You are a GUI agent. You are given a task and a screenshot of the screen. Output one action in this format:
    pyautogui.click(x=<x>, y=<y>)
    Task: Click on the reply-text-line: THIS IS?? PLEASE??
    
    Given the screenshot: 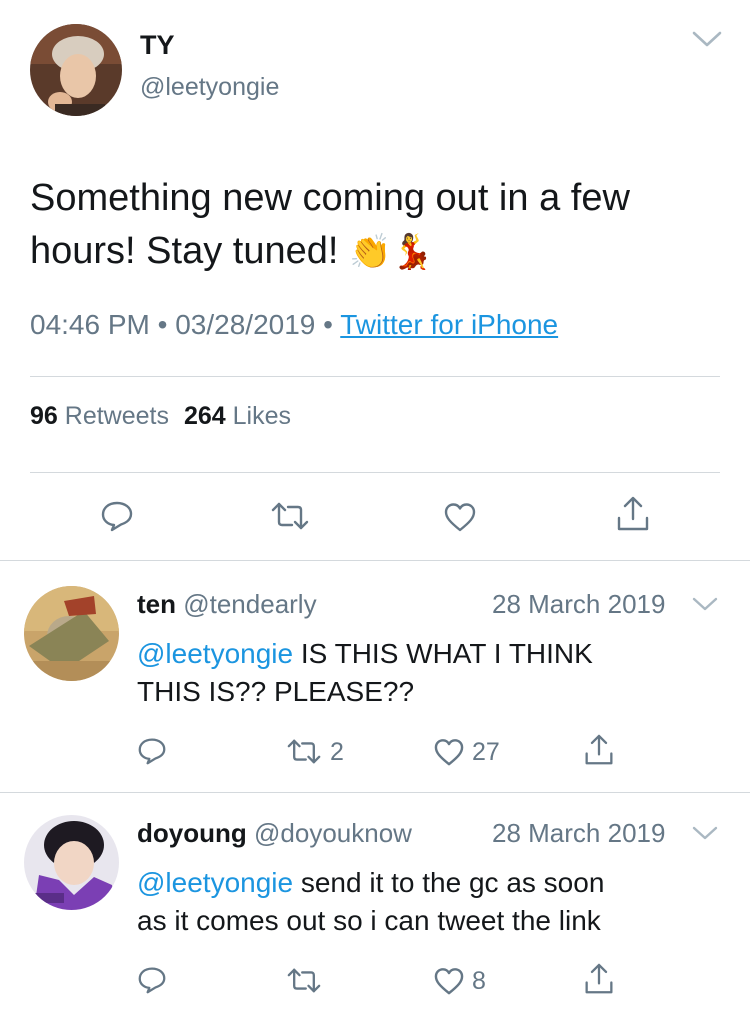 What is the action you would take?
    pyautogui.click(x=276, y=691)
    